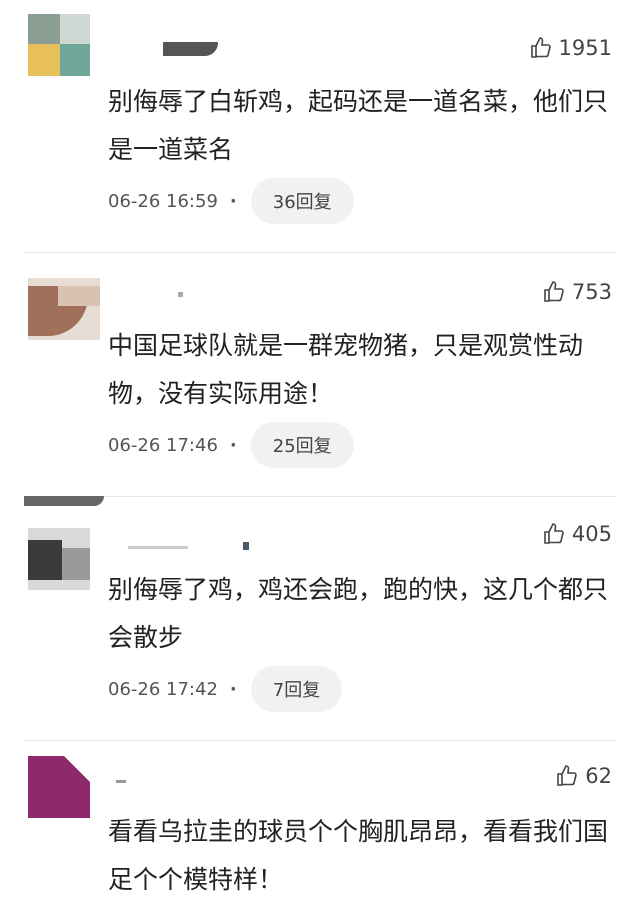  I want to click on like-count: 405, so click(591, 534).